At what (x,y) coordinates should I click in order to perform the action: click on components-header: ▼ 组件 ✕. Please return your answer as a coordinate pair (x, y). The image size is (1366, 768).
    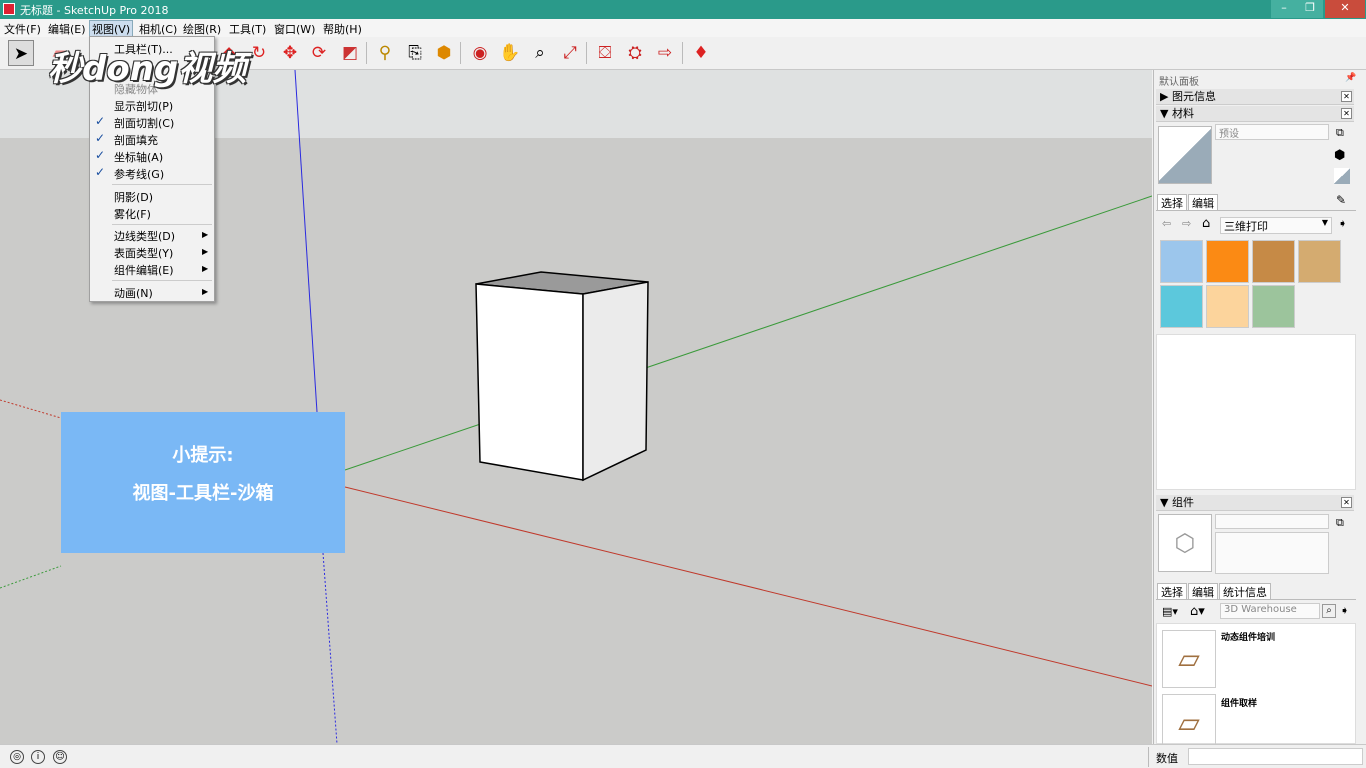
    Looking at the image, I should click on (1255, 503).